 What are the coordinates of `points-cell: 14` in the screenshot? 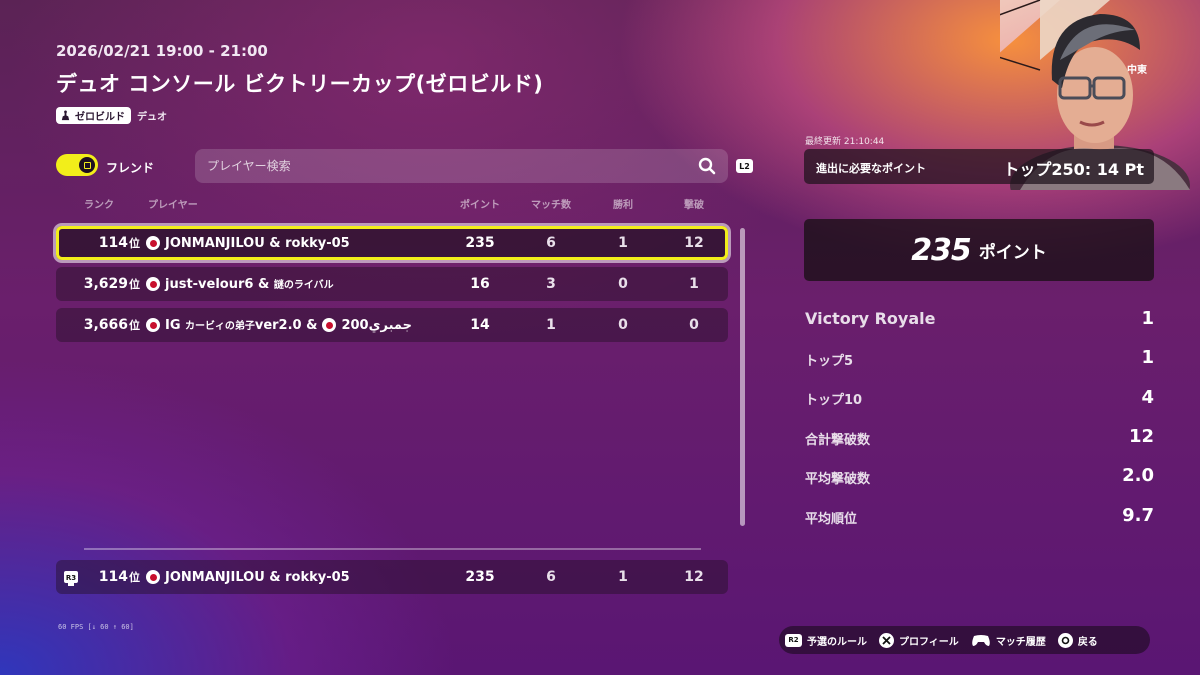 It's located at (480, 325).